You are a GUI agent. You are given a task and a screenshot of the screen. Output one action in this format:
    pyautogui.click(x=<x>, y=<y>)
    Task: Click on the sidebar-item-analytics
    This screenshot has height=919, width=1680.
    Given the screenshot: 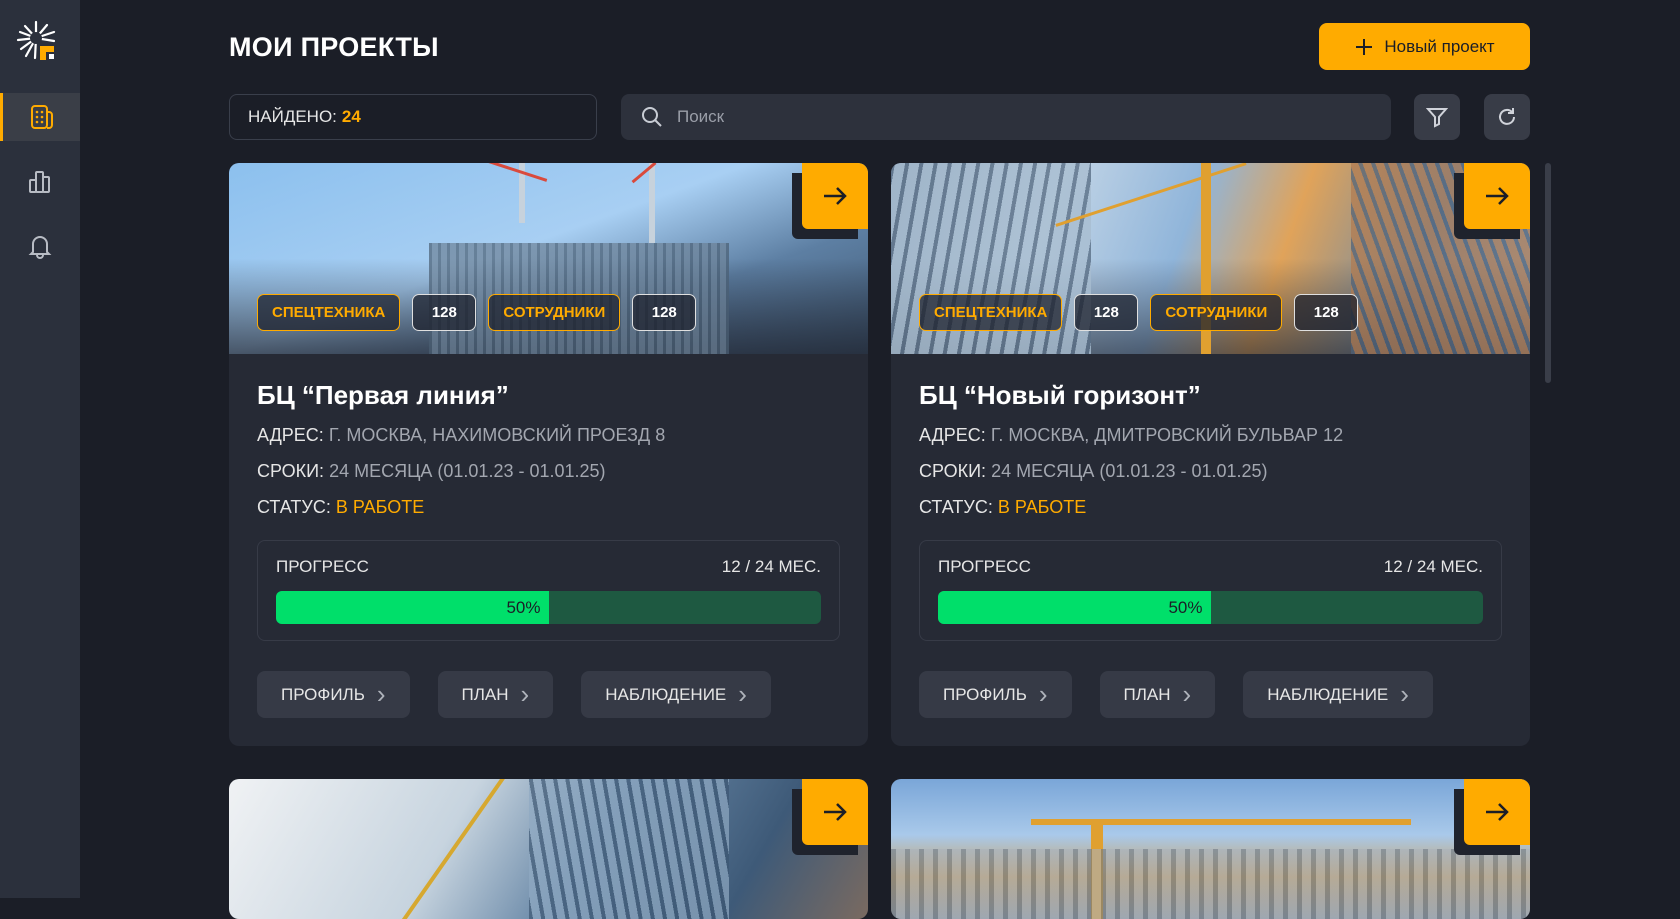 What is the action you would take?
    pyautogui.click(x=40, y=182)
    